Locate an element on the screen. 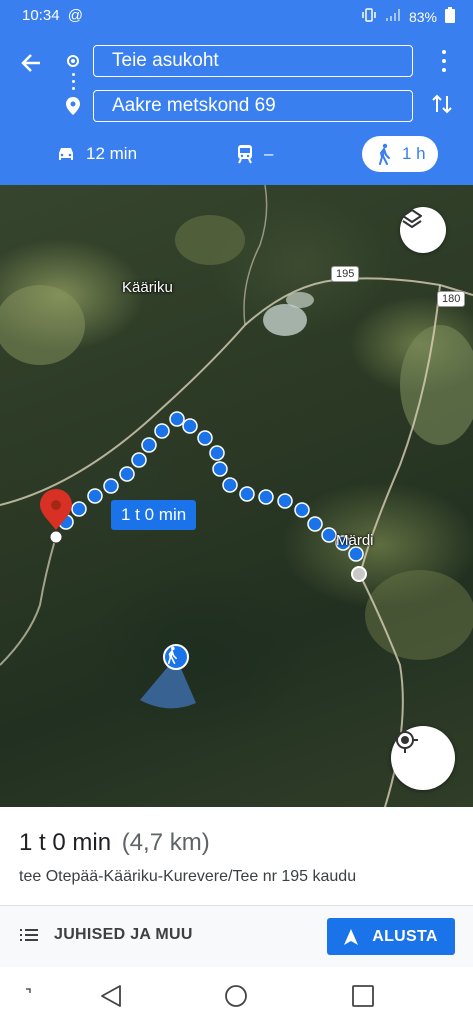  recent-apps-small-button is located at coordinates (35, 996).